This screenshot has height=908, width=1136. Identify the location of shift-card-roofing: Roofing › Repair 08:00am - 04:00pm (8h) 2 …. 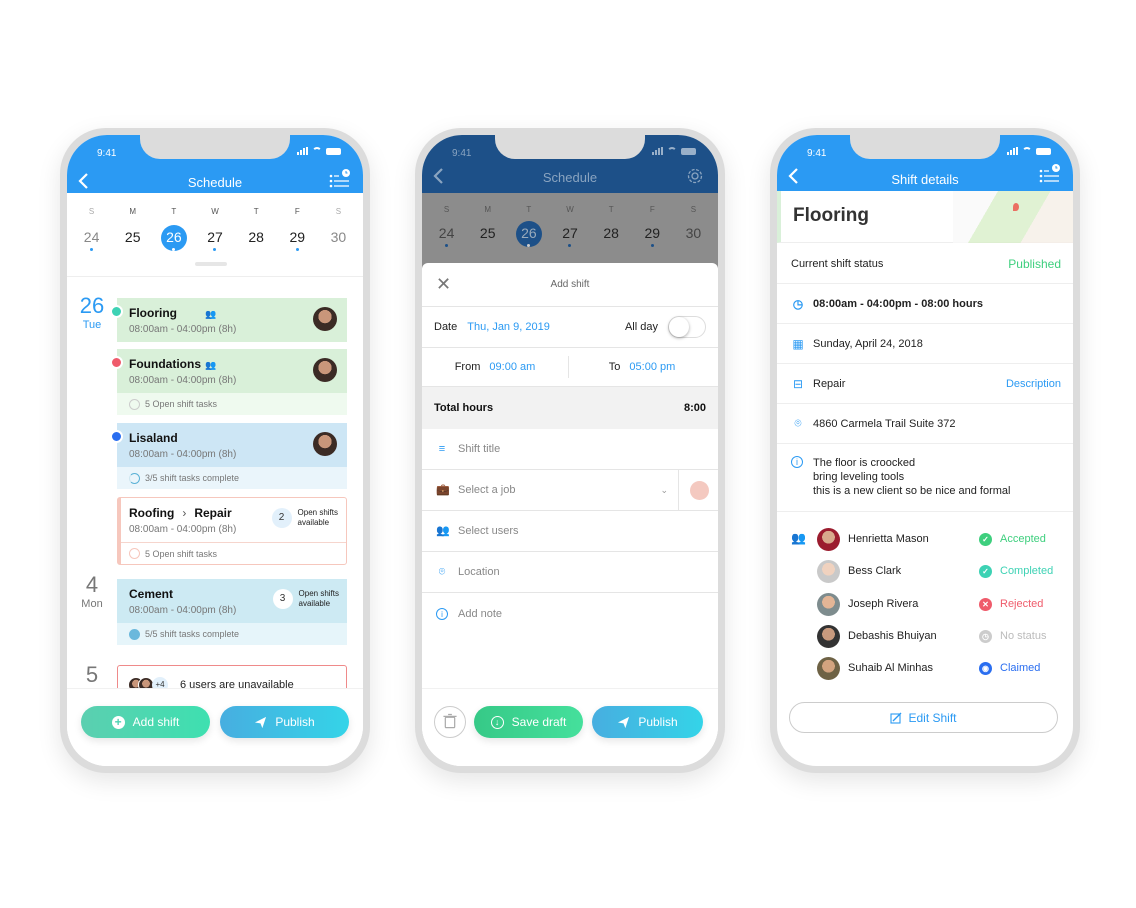
(232, 531).